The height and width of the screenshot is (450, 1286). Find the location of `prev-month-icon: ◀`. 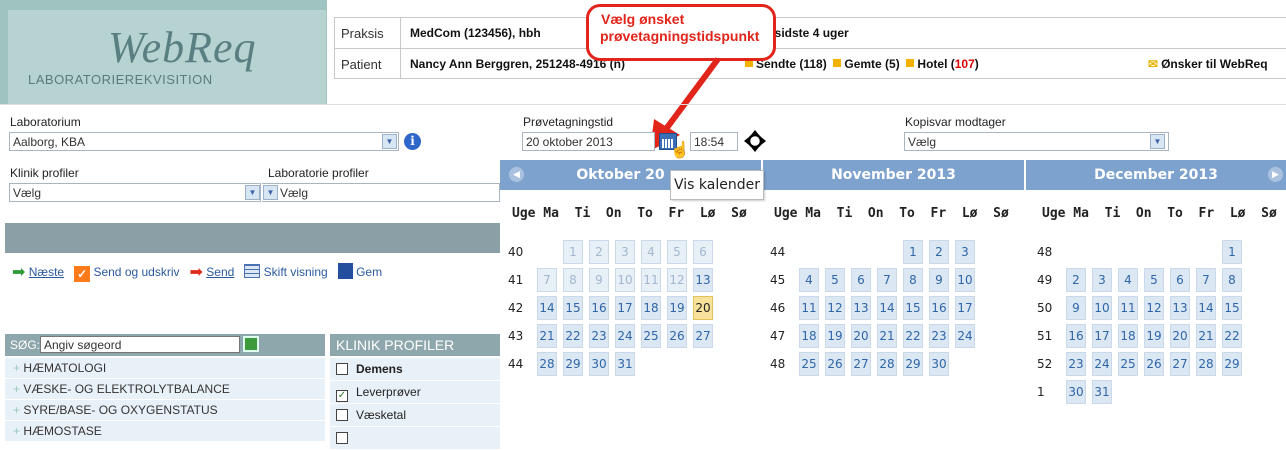

prev-month-icon: ◀ is located at coordinates (516, 174).